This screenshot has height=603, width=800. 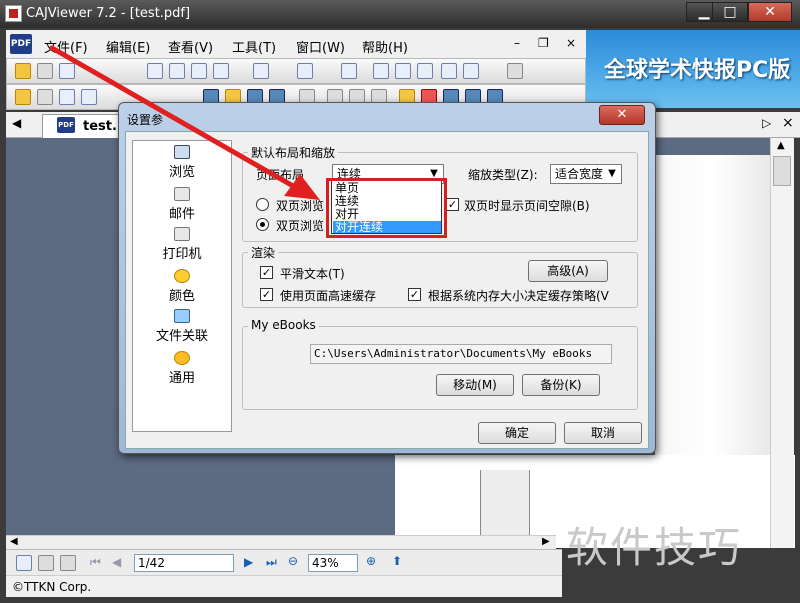 I want to click on render-group-title: 渲染, so click(x=263, y=252).